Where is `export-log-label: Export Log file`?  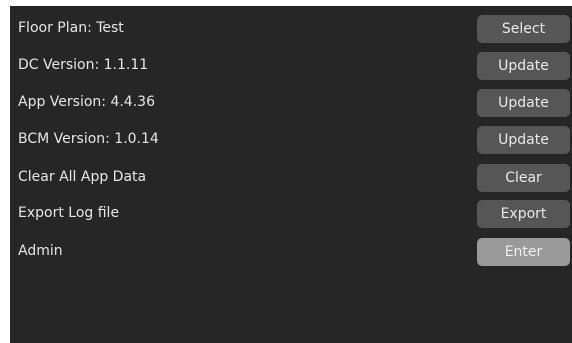 export-log-label: Export Log file is located at coordinates (69, 213).